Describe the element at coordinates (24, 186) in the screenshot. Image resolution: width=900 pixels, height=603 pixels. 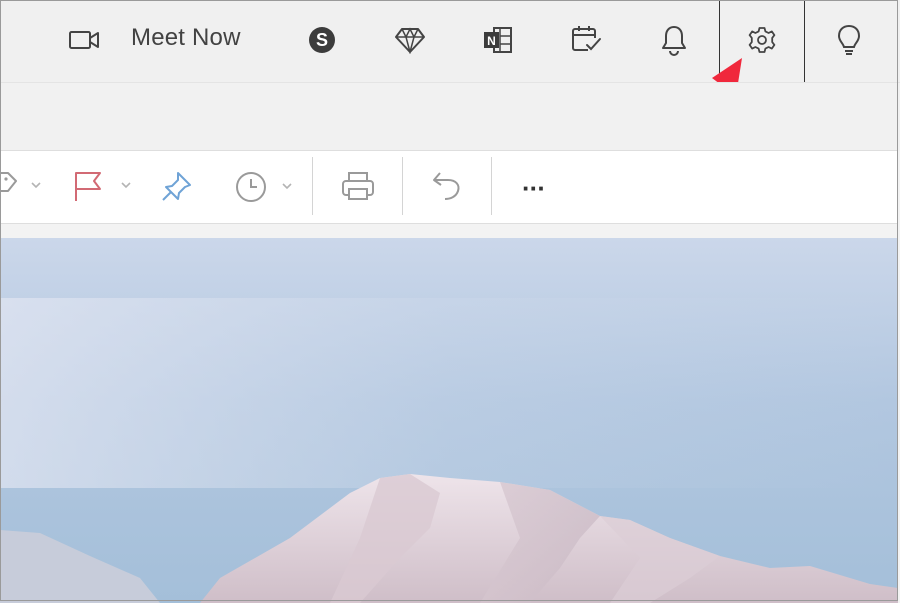
I see `tag-icon` at that location.